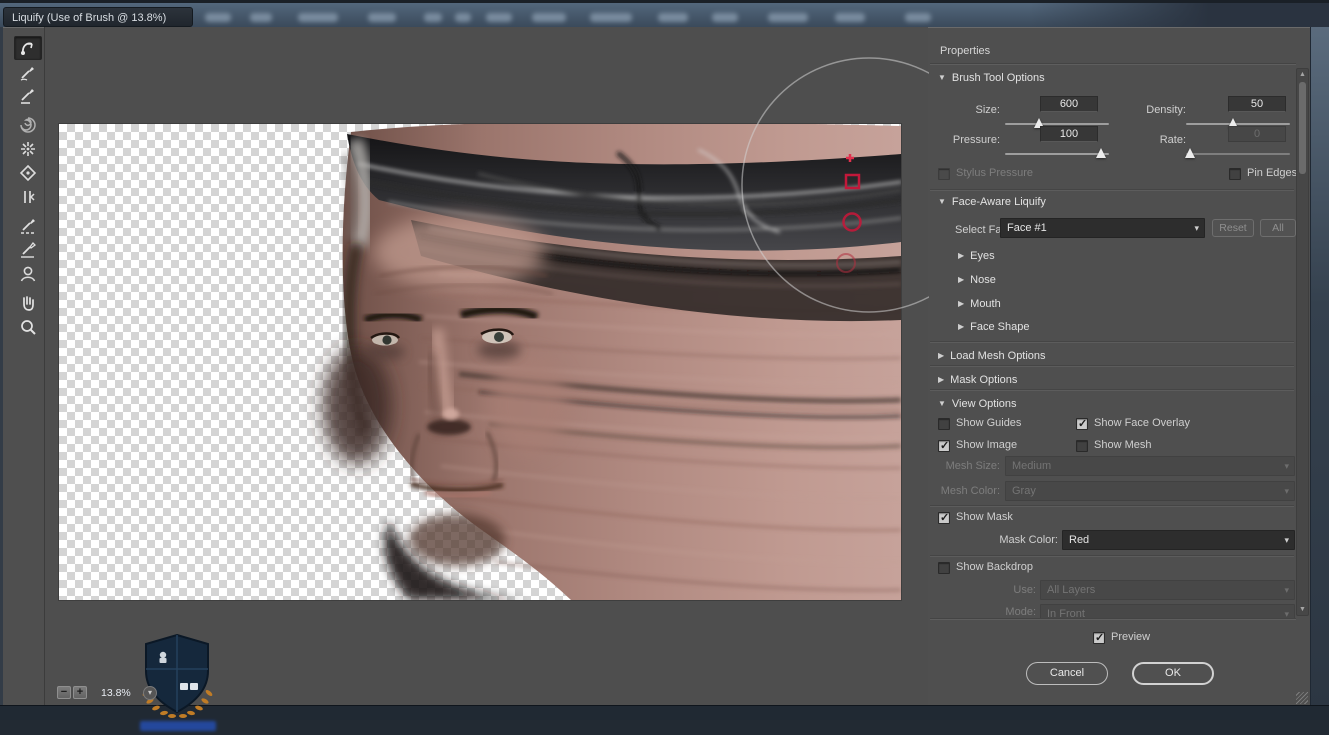 The width and height of the screenshot is (1329, 735). I want to click on cancel-button: Cancel, so click(1067, 673).